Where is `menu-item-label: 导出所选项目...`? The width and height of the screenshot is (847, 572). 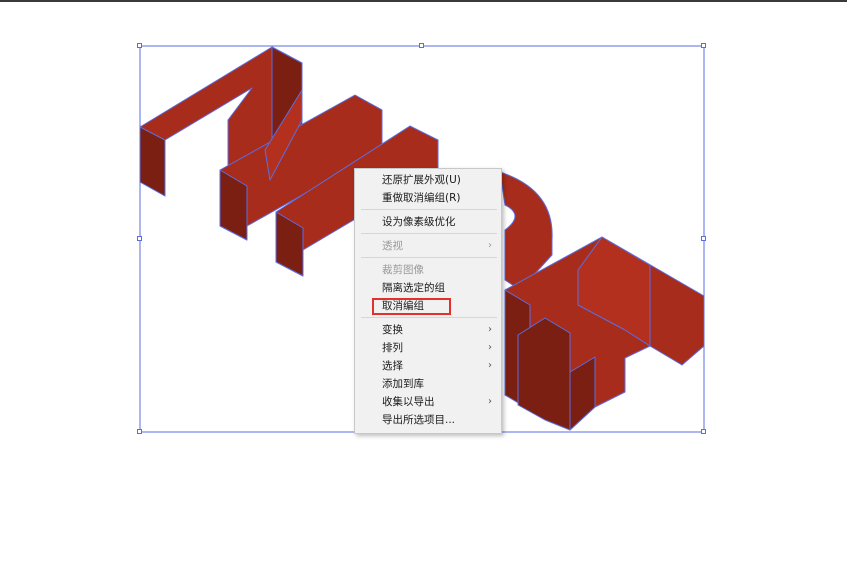
menu-item-label: 导出所选项目... is located at coordinates (419, 420).